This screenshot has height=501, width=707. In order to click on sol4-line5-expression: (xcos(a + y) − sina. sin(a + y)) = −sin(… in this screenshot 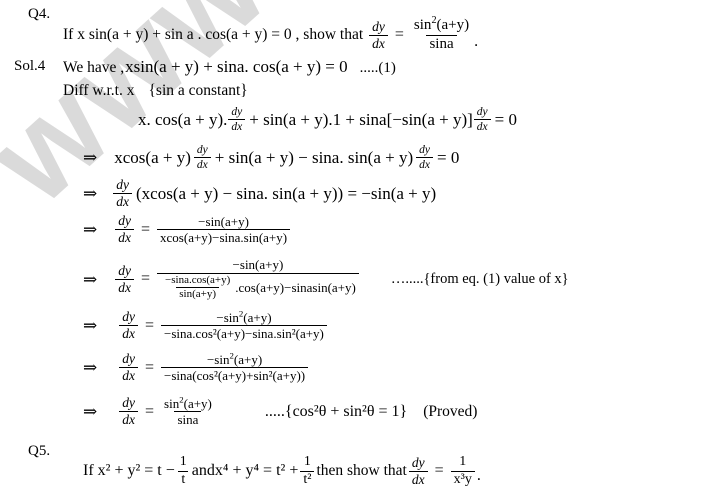, I will do `click(286, 193)`.